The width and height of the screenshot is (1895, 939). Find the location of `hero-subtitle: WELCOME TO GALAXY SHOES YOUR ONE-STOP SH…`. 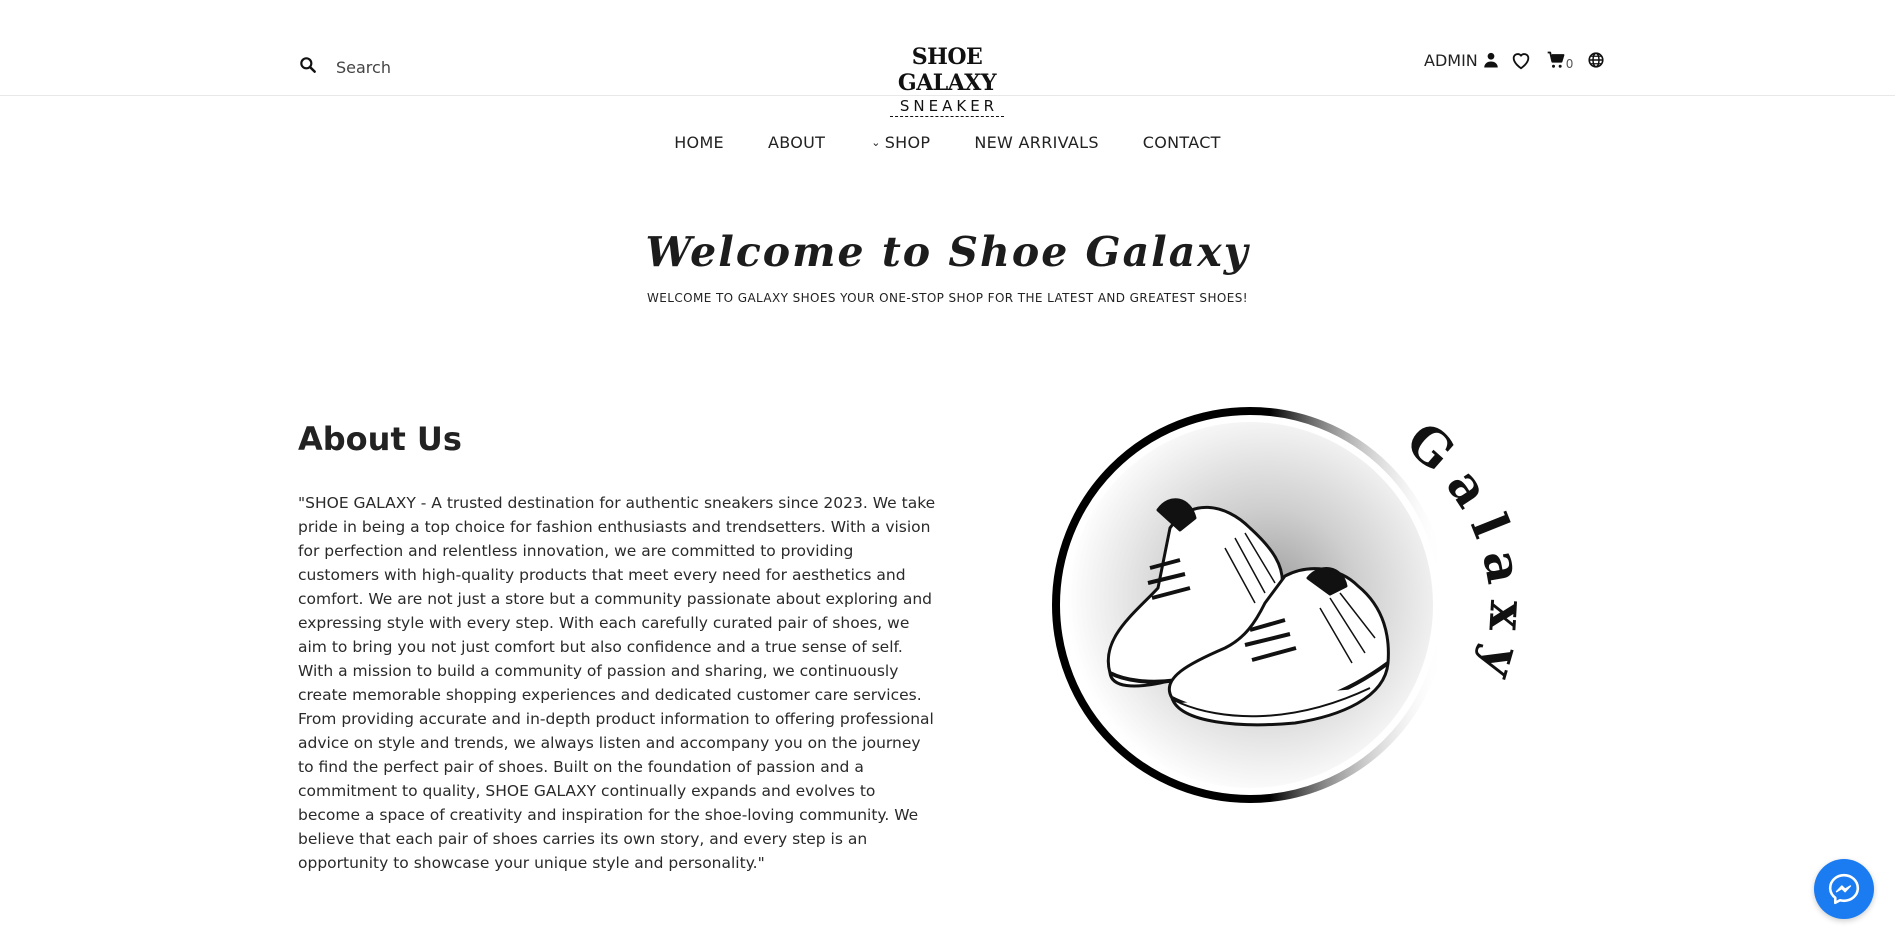

hero-subtitle: WELCOME TO GALAXY SHOES YOUR ONE-STOP SH… is located at coordinates (947, 298).